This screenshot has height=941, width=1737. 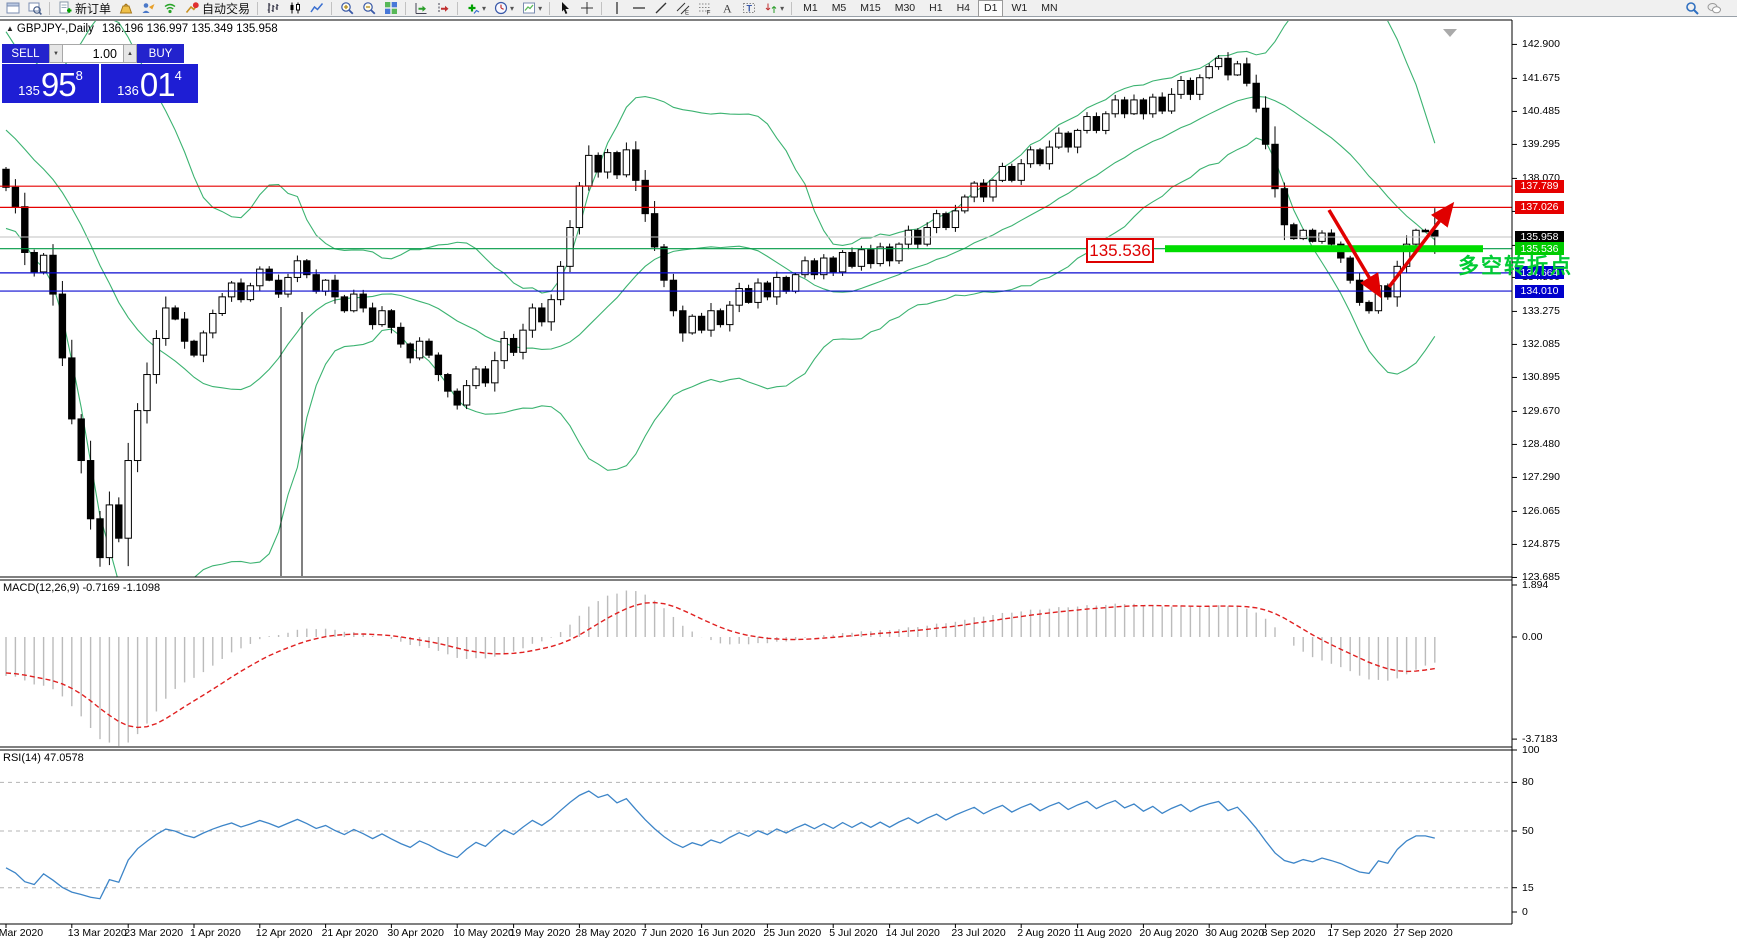 What do you see at coordinates (683, 8) in the screenshot?
I see `equidistant-channel-button: E` at bounding box center [683, 8].